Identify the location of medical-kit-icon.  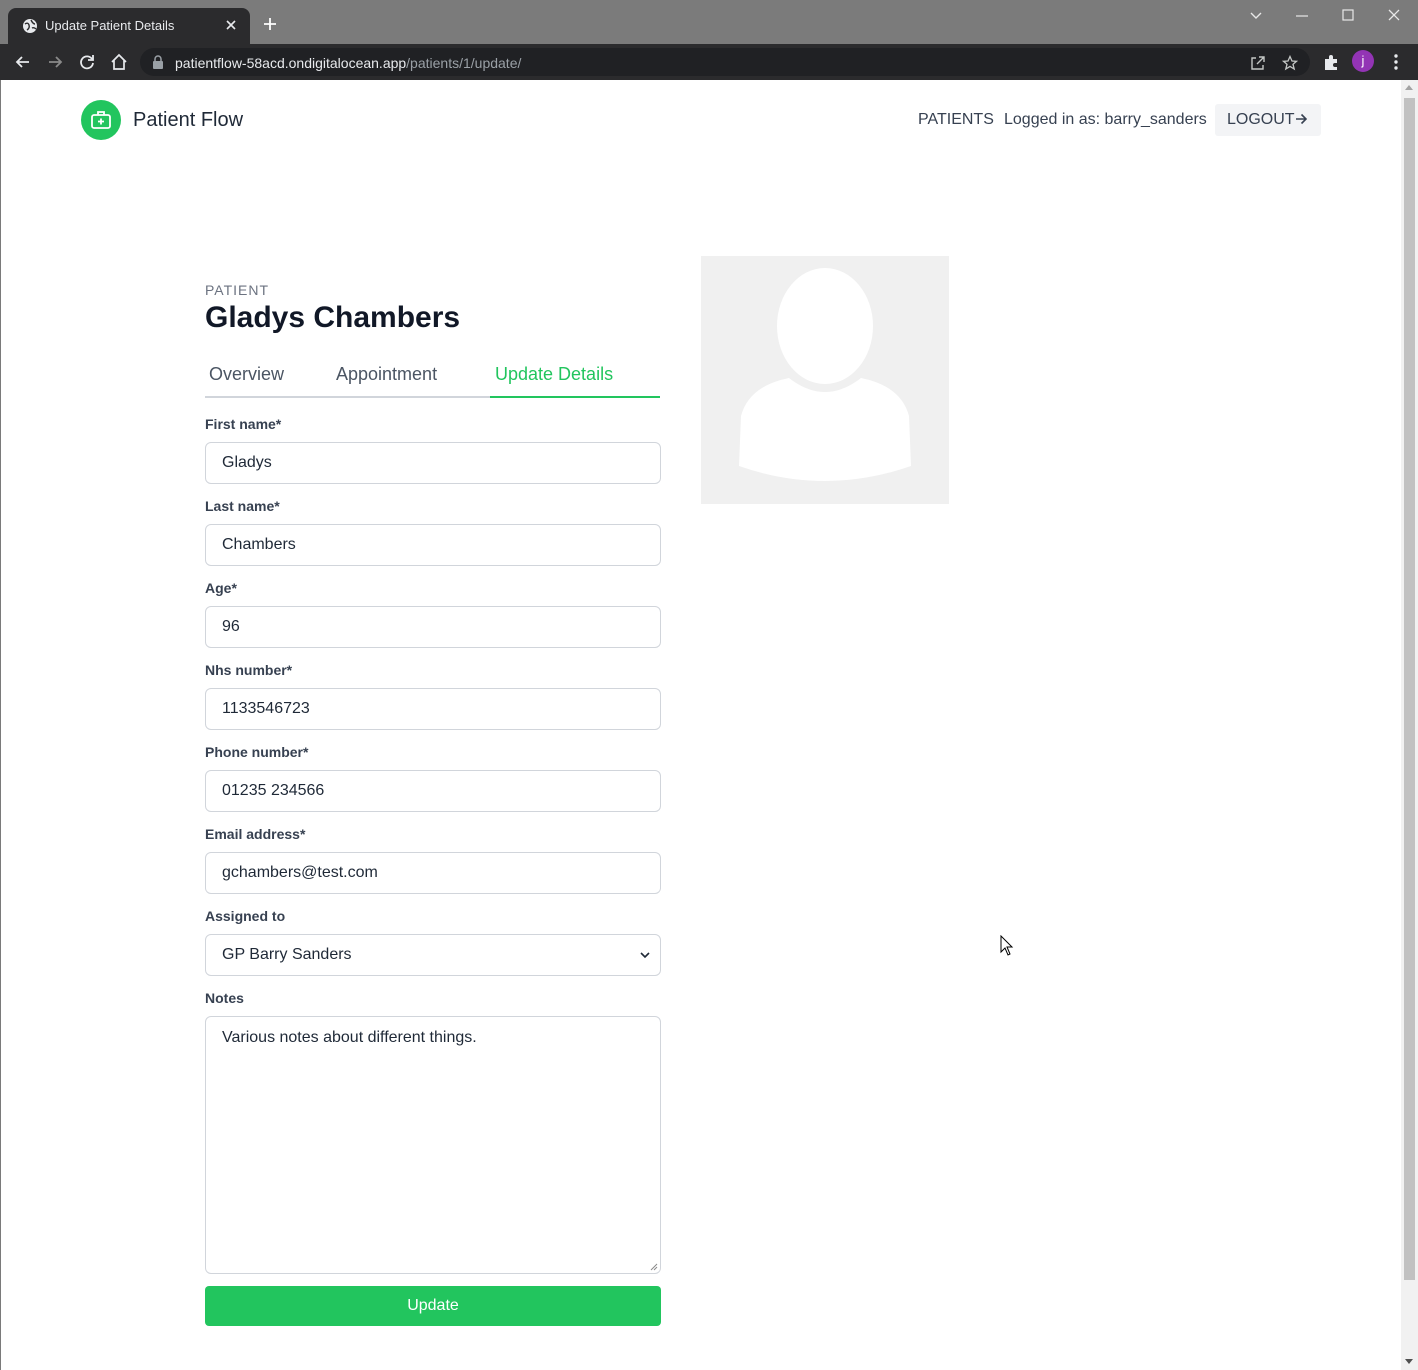
(101, 120).